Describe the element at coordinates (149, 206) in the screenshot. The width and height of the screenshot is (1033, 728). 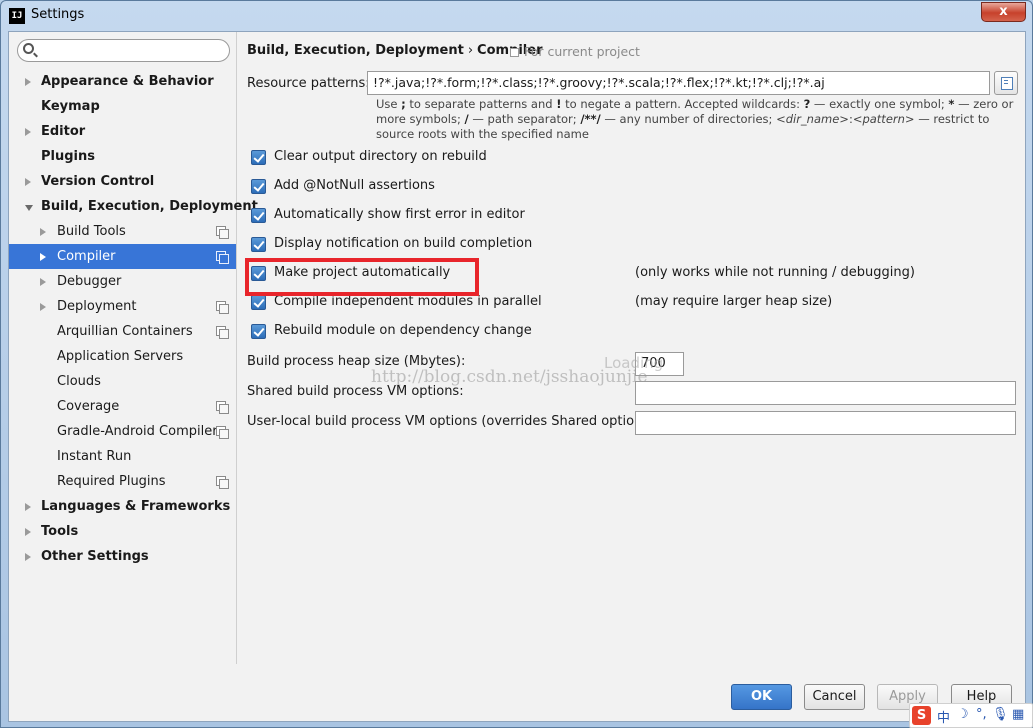
I see `sidebar-item-label: Build, Execution, Deployment` at that location.